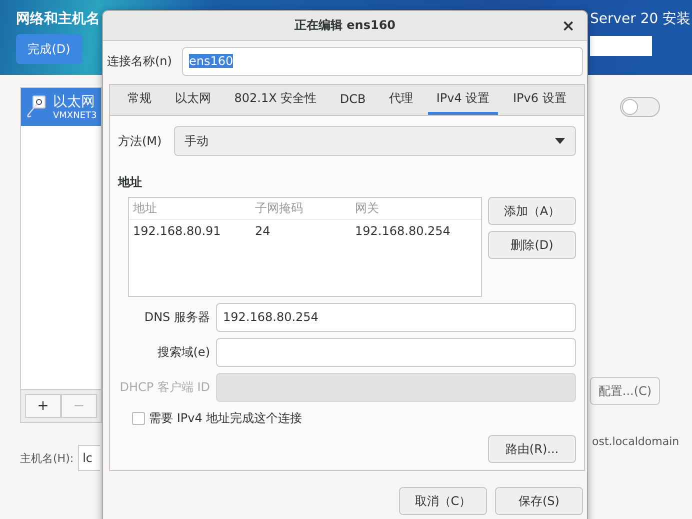  What do you see at coordinates (138, 418) in the screenshot?
I see `checkbox` at bounding box center [138, 418].